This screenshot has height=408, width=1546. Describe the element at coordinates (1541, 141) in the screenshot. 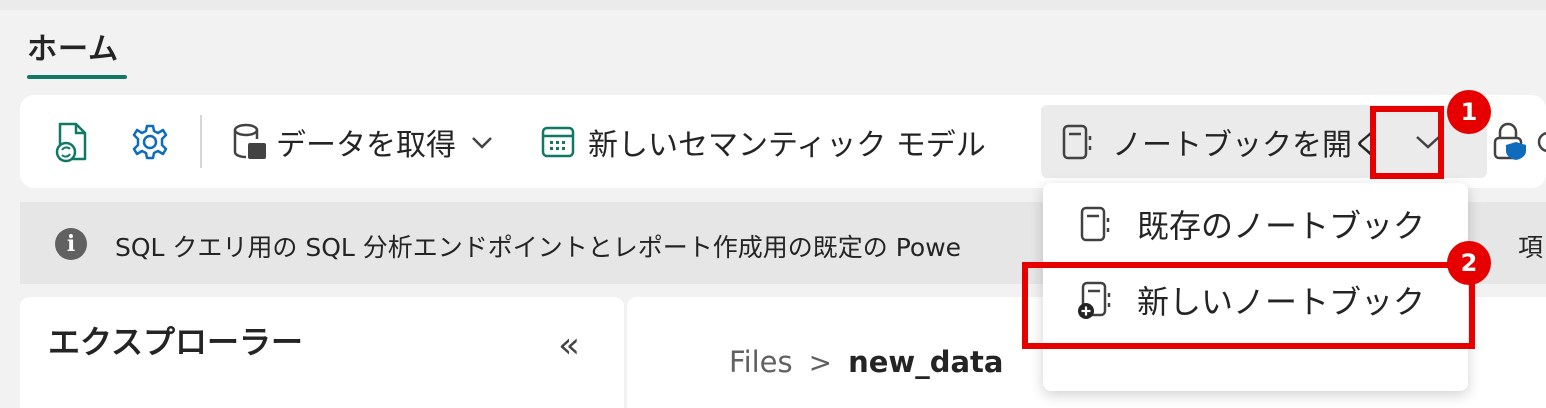

I see `overflow-icon` at that location.